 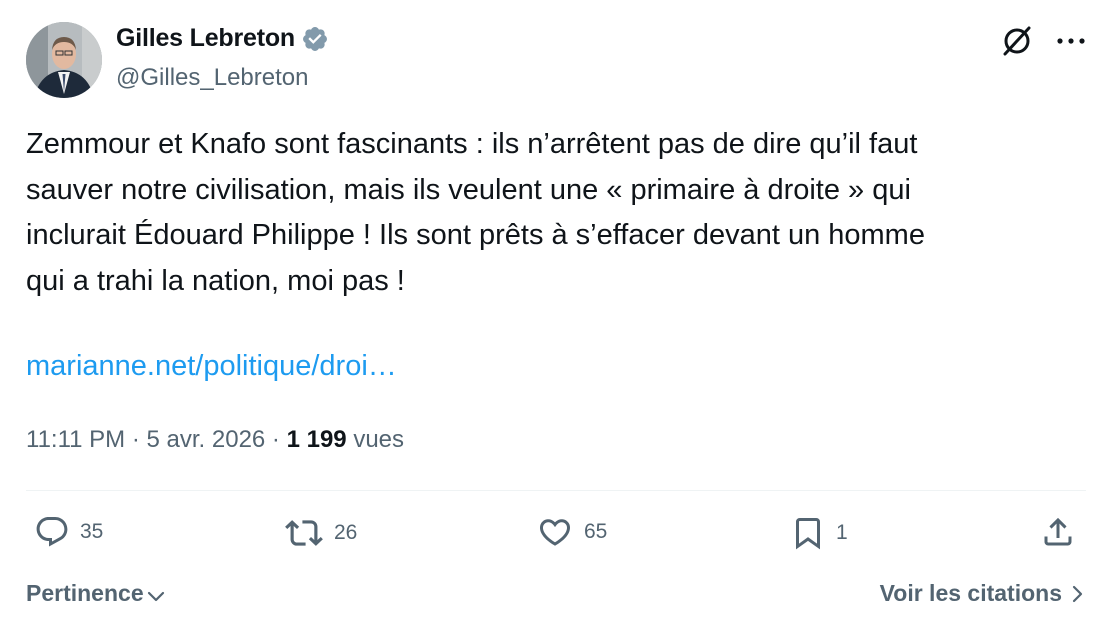 I want to click on chevron-down-icon, so click(x=155, y=596).